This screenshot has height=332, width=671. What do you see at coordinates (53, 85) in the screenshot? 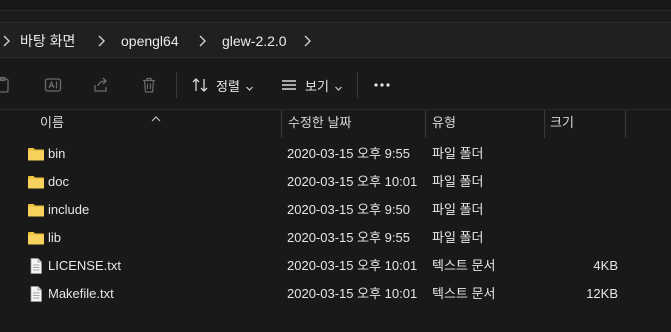
I see `rename-icon` at bounding box center [53, 85].